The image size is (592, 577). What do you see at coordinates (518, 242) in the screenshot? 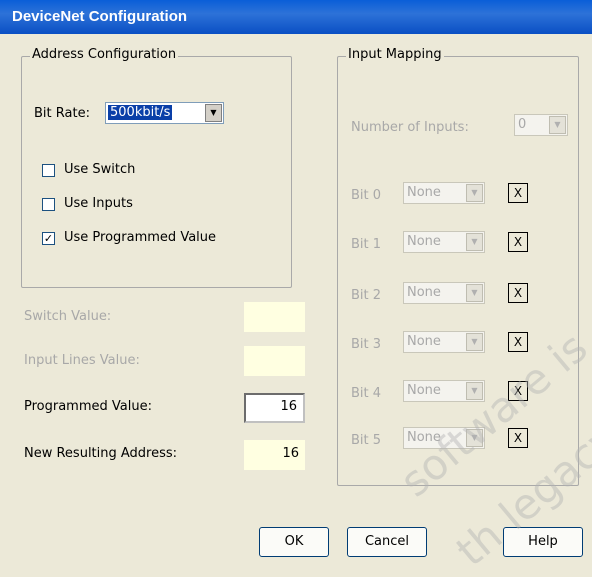
I see `bit-1-clear-button: X` at bounding box center [518, 242].